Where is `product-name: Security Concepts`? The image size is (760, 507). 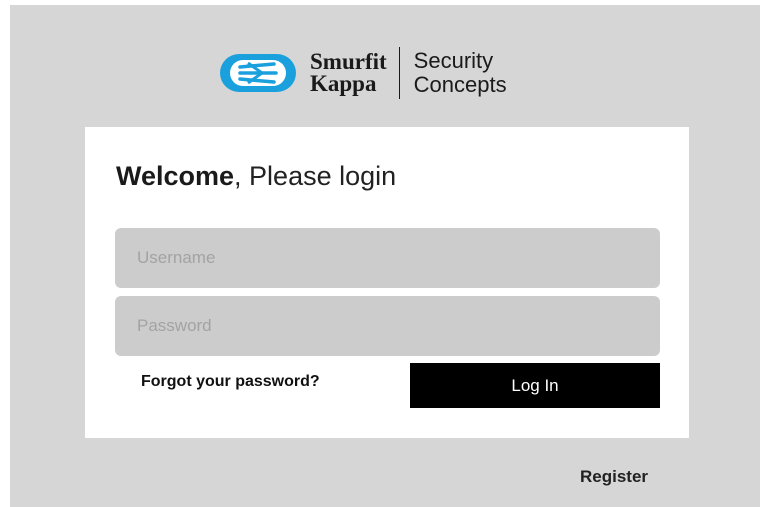
product-name: Security Concepts is located at coordinates (460, 73).